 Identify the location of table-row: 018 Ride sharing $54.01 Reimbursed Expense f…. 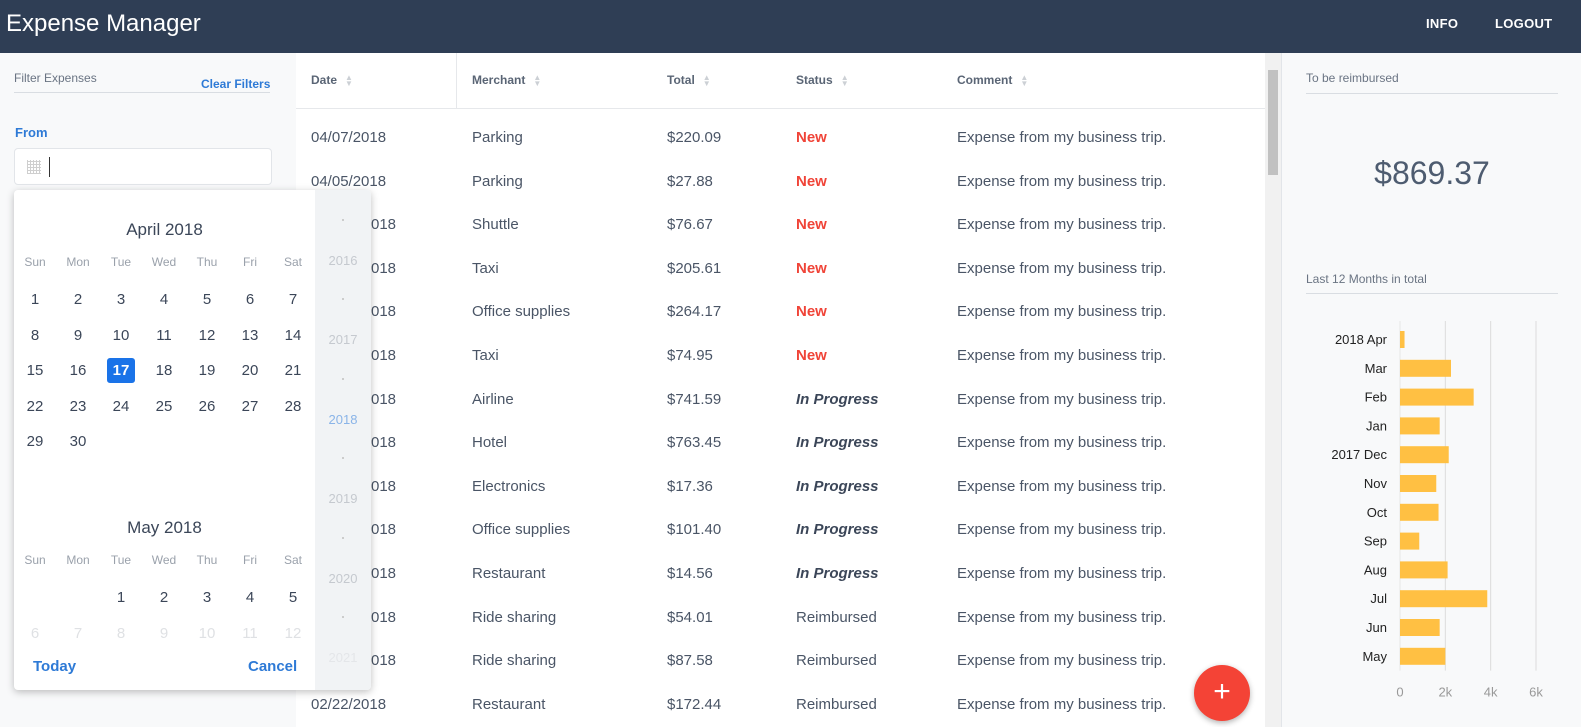
(780, 618).